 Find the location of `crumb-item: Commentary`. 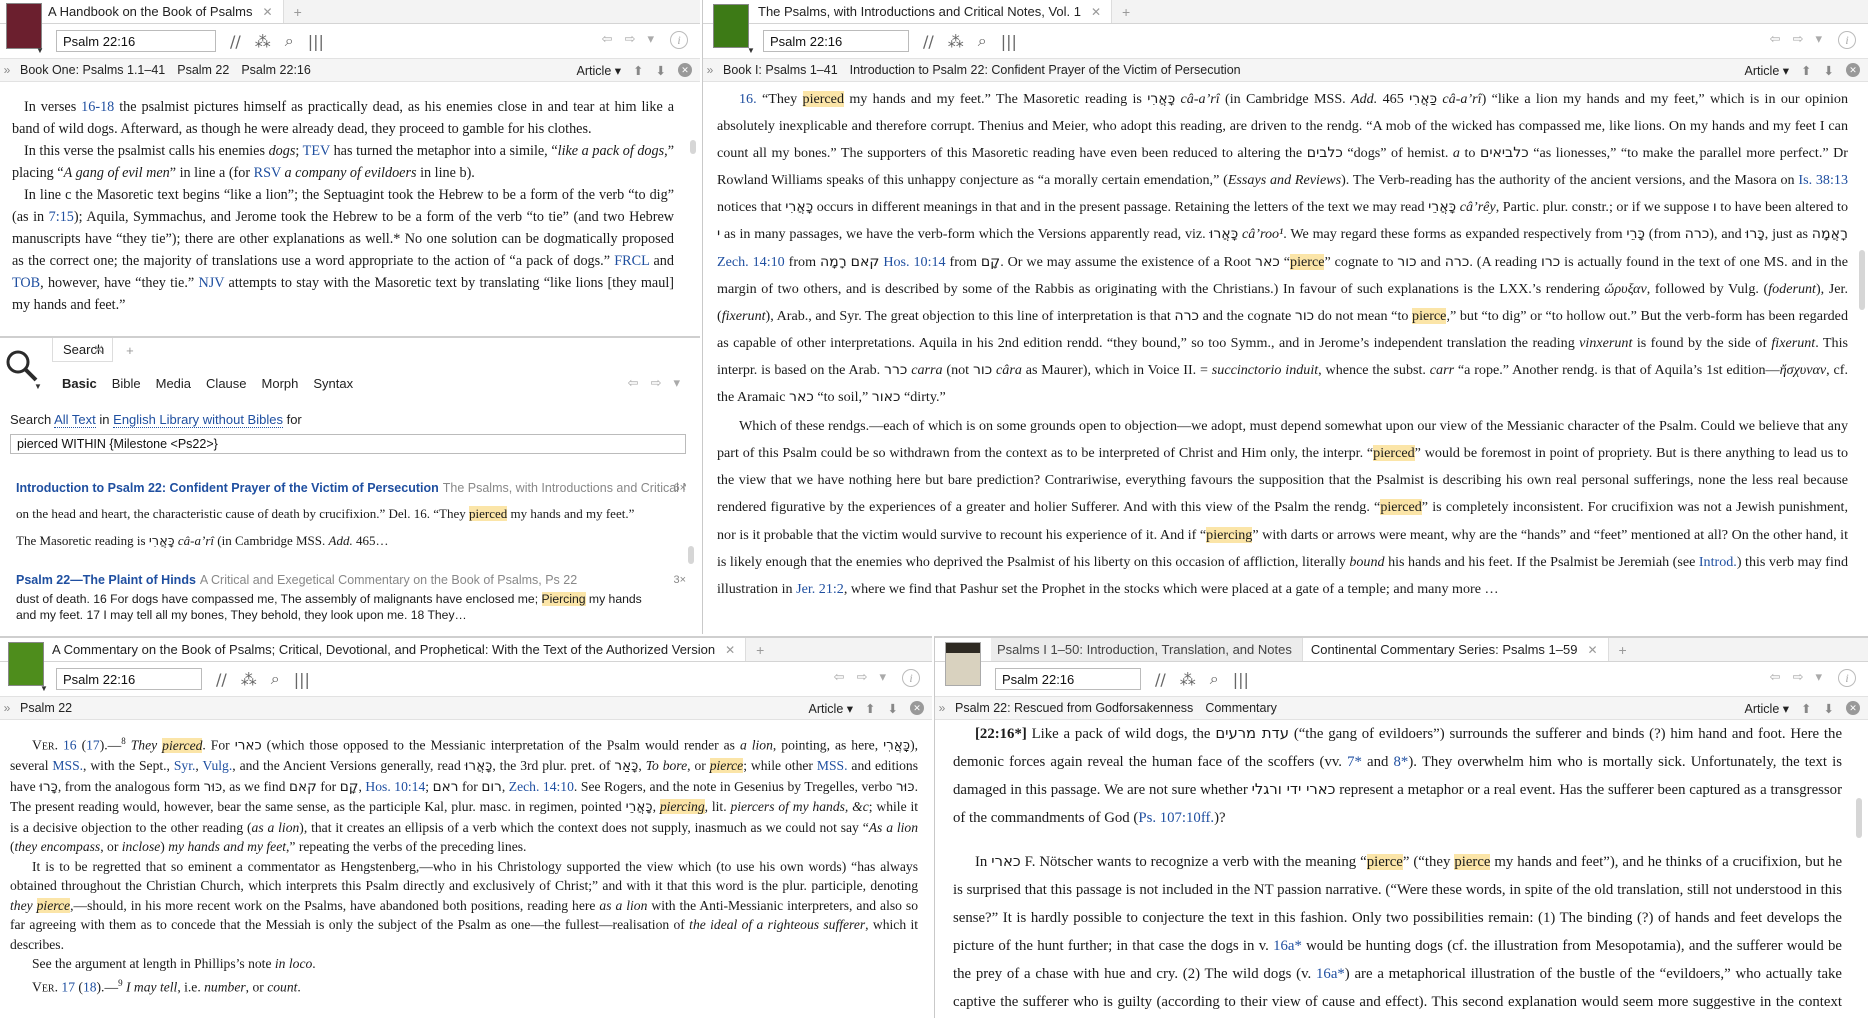

crumb-item: Commentary is located at coordinates (1241, 708).